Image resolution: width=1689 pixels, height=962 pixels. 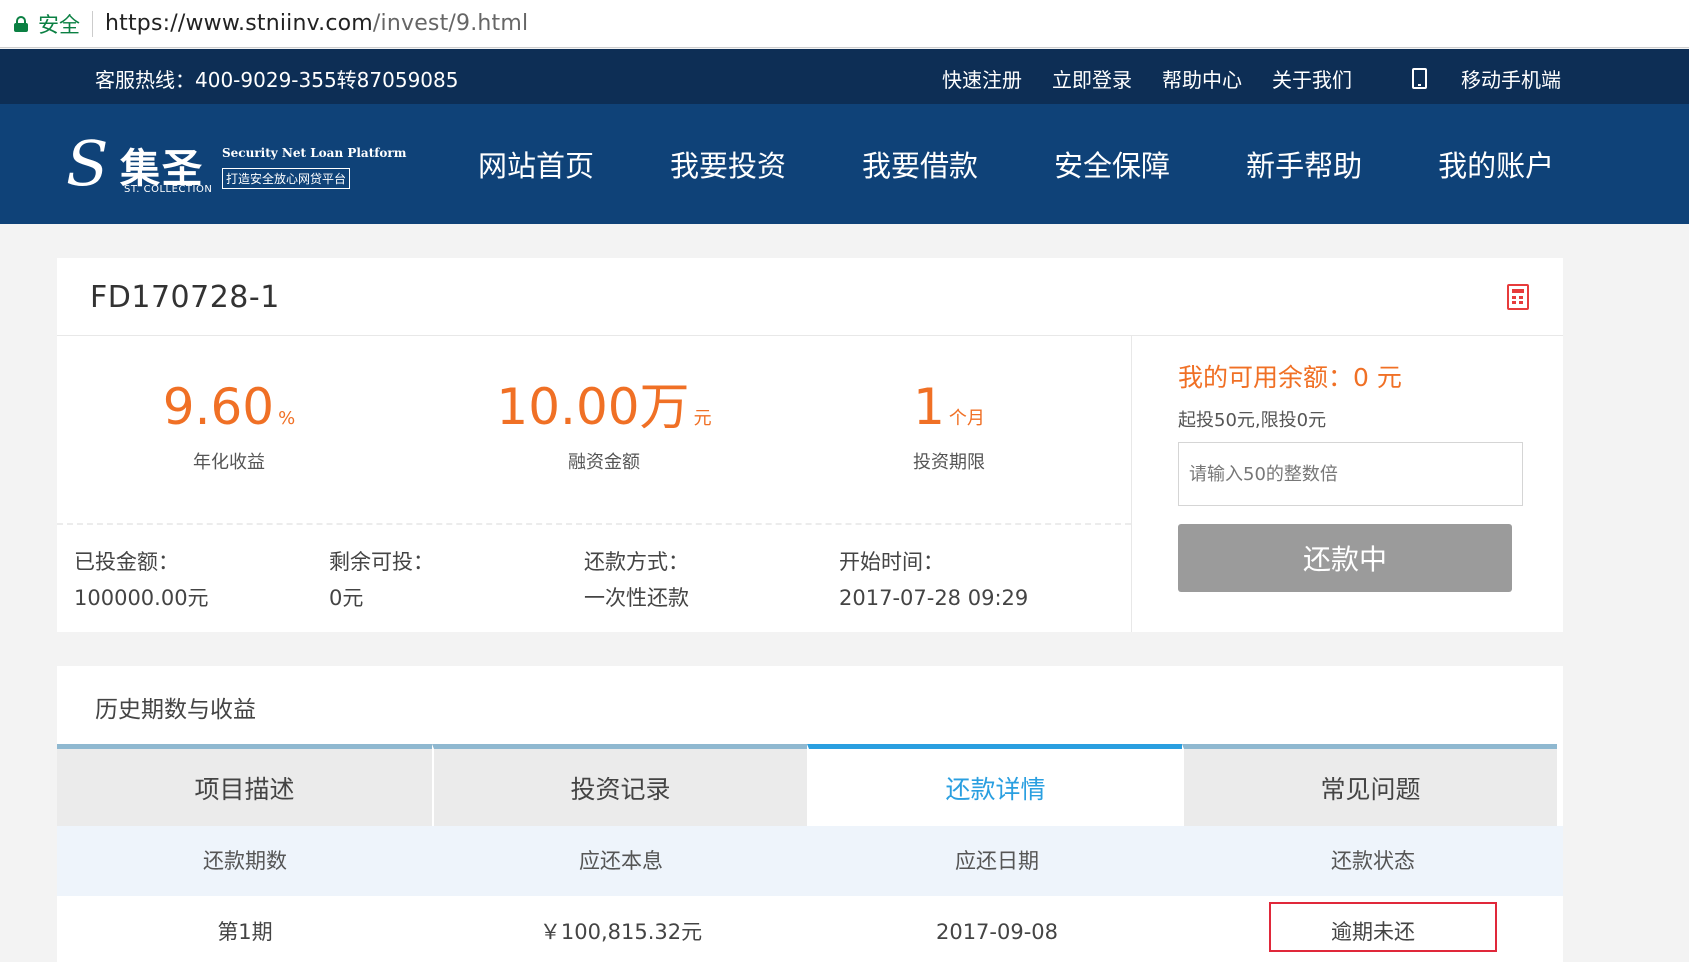 I want to click on start-time-label: 开始时间：, so click(x=891, y=562).